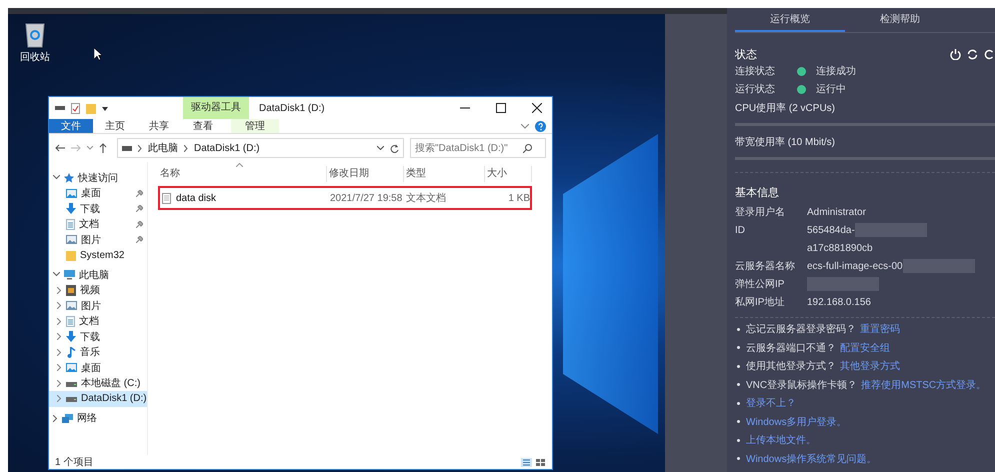 The width and height of the screenshot is (995, 472). What do you see at coordinates (105, 108) in the screenshot?
I see `caret-icon` at bounding box center [105, 108].